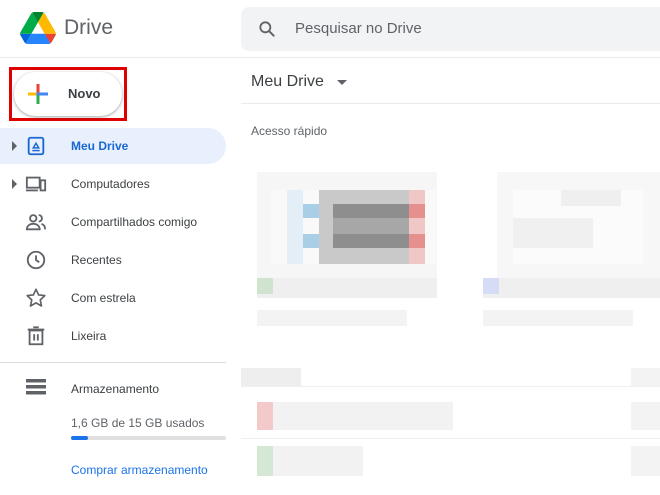 The width and height of the screenshot is (660, 495). I want to click on storage-progress-fill, so click(80, 438).